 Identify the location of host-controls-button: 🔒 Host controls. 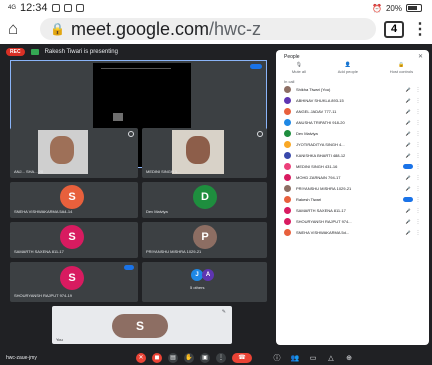
(401, 68).